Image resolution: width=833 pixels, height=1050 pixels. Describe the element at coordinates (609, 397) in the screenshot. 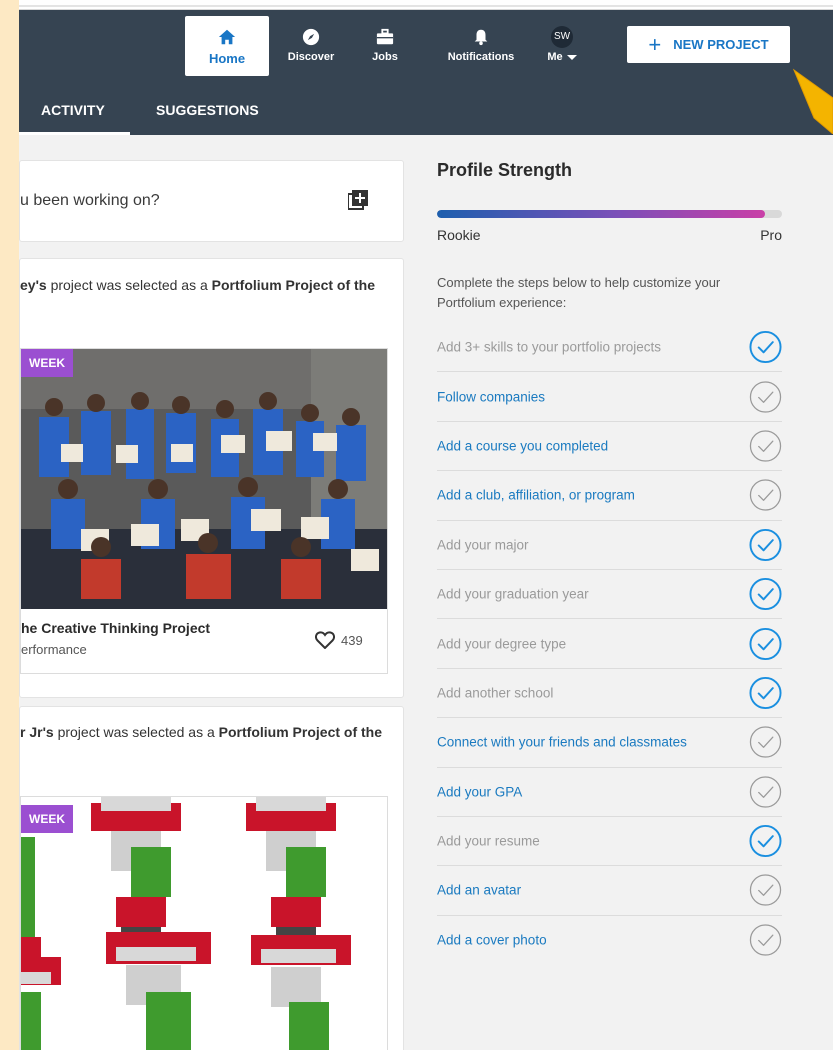

I see `profile-step: Follow companies` at that location.